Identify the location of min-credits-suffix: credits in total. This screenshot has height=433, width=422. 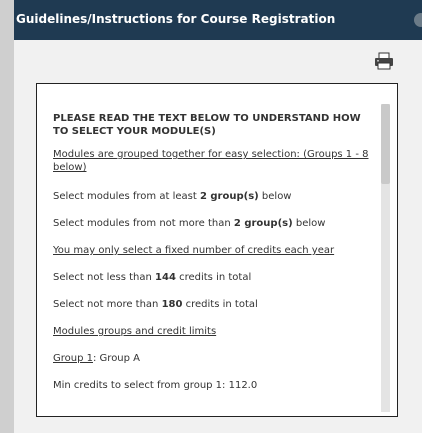
(213, 277).